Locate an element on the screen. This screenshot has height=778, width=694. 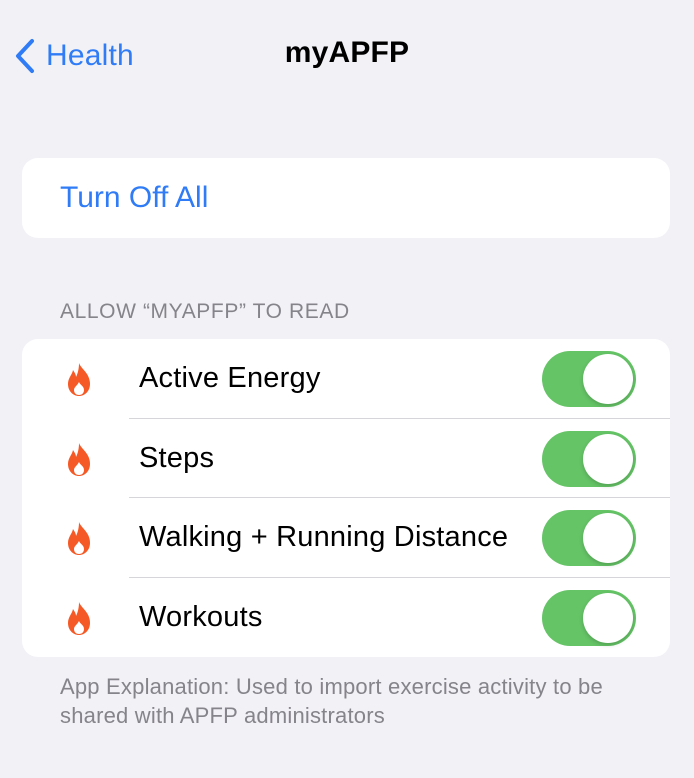
list-item-walking-running-distance: Walking + Running Distance is located at coordinates (346, 538).